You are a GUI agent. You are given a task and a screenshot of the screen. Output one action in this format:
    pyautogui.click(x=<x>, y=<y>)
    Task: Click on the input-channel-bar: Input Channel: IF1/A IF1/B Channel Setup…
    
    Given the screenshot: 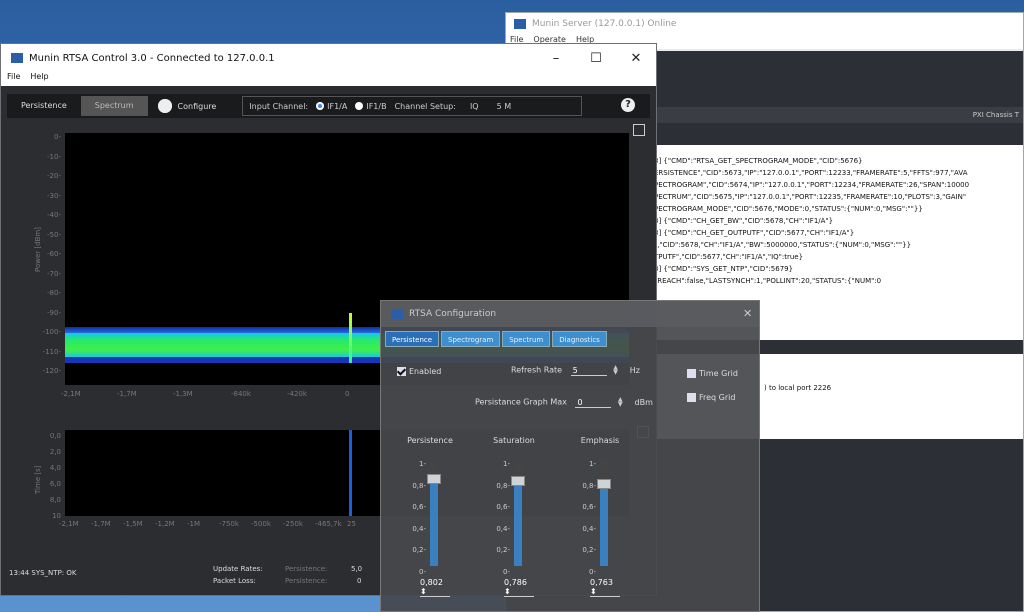 What is the action you would take?
    pyautogui.click(x=412, y=106)
    